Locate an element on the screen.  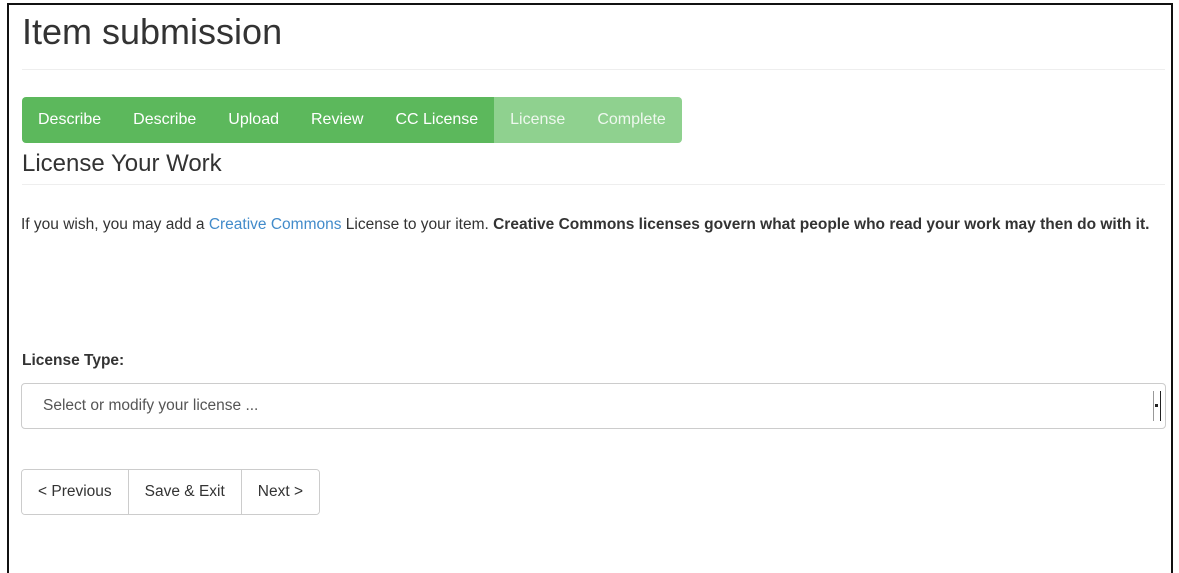
section-title: License Your Work is located at coordinates (122, 163).